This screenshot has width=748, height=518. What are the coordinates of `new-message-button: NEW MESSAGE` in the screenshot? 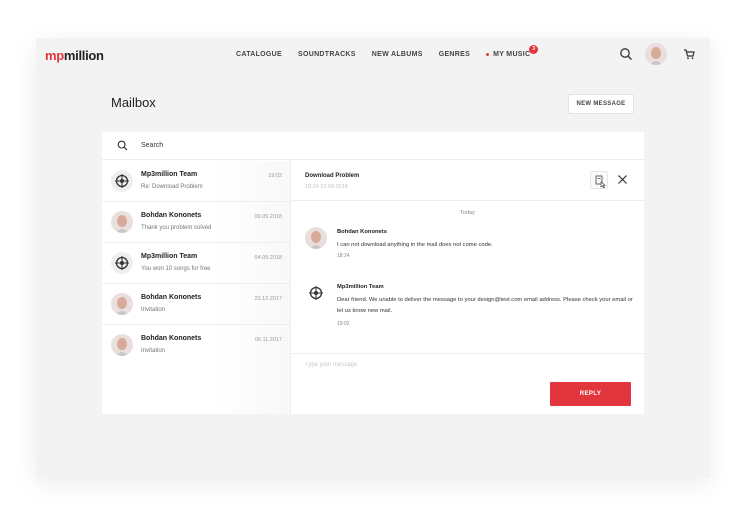 It's located at (601, 104).